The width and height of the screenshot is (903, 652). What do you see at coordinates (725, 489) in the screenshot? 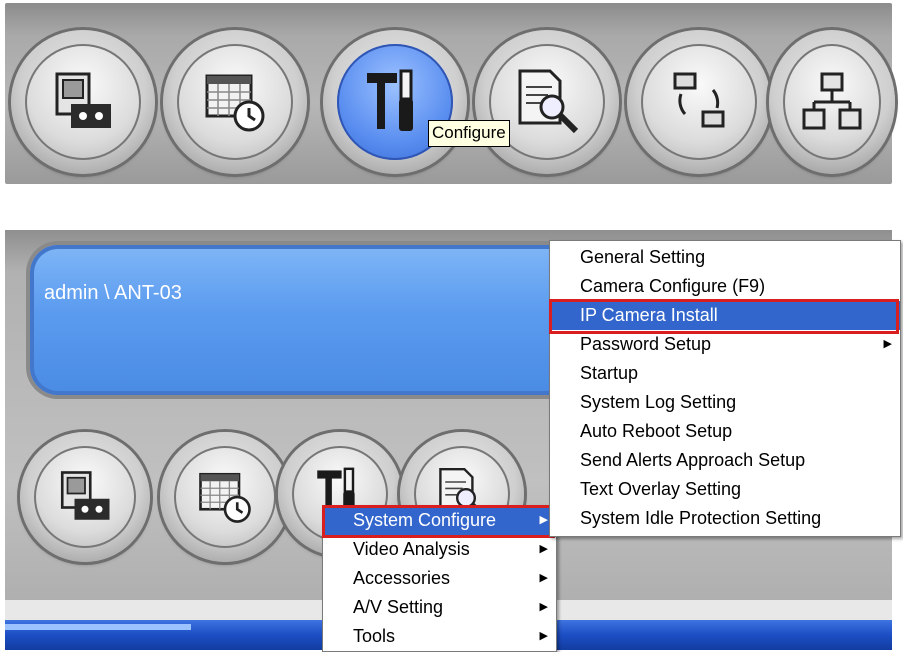
I see `menu-item-text-overlay-setting: Text Overlay Setting` at bounding box center [725, 489].